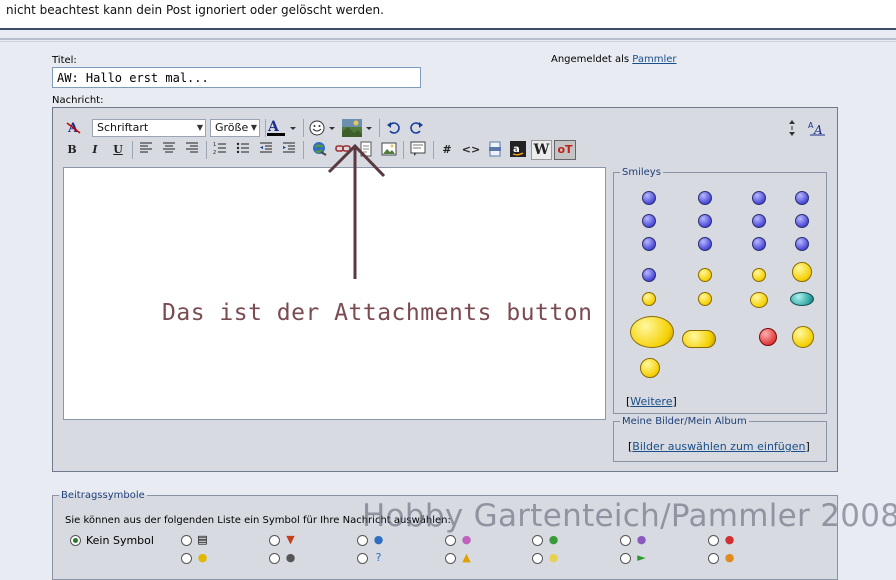 The image size is (896, 580). Describe the element at coordinates (629, 516) in the screenshot. I see `watermark: Hobby Gartenteich/Pammler 2008` at that location.